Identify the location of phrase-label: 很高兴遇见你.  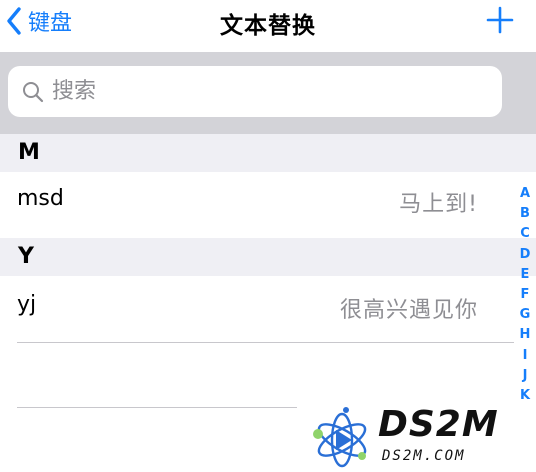
(408, 310).